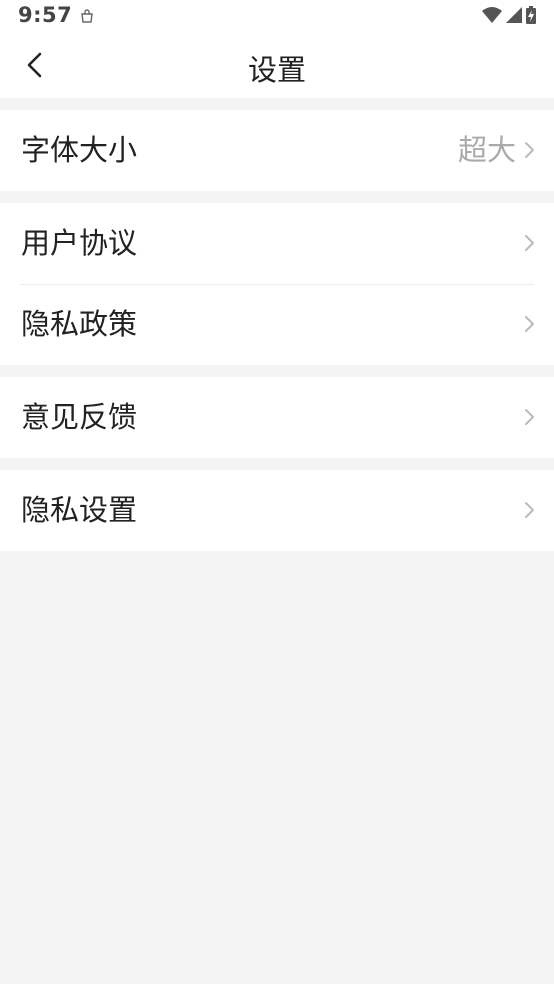 The image size is (554, 984). Describe the element at coordinates (79, 243) in the screenshot. I see `user-agreement-label: 用户协议` at that location.